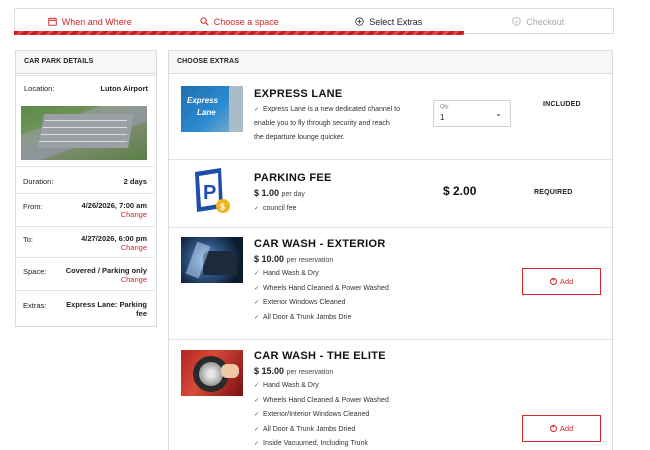 This screenshot has height=450, width=650. Describe the element at coordinates (84, 133) in the screenshot. I see `aerial-parking-lot-image` at that location.